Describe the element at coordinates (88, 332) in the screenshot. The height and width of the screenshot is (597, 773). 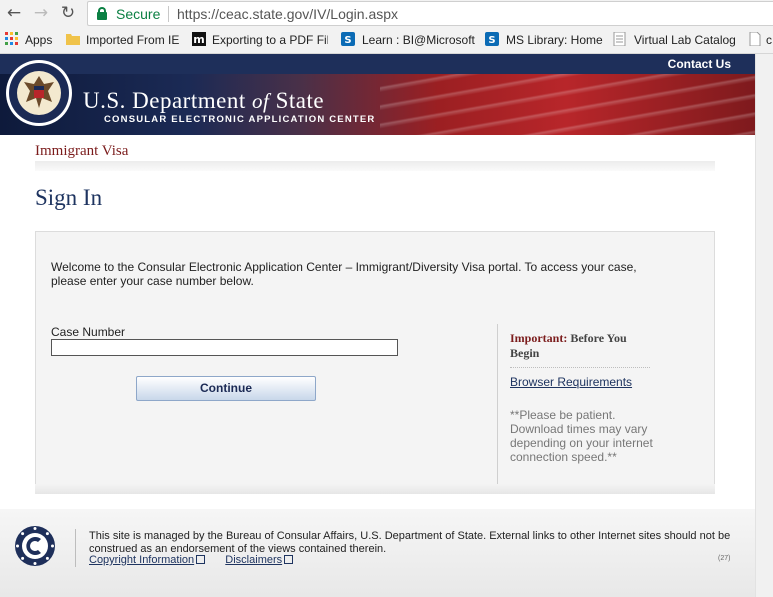
I see `case-number-label: Case Number` at that location.